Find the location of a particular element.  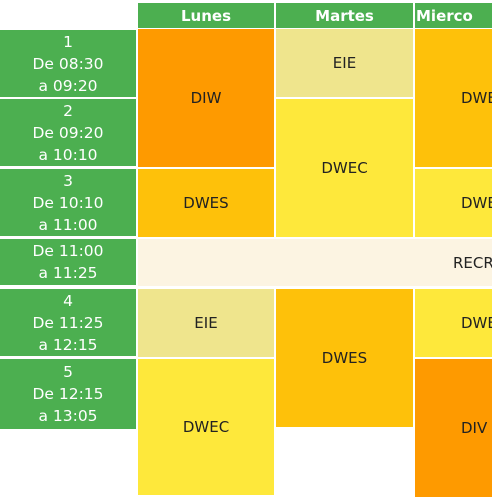

period-end: a 09:20 is located at coordinates (68, 85).